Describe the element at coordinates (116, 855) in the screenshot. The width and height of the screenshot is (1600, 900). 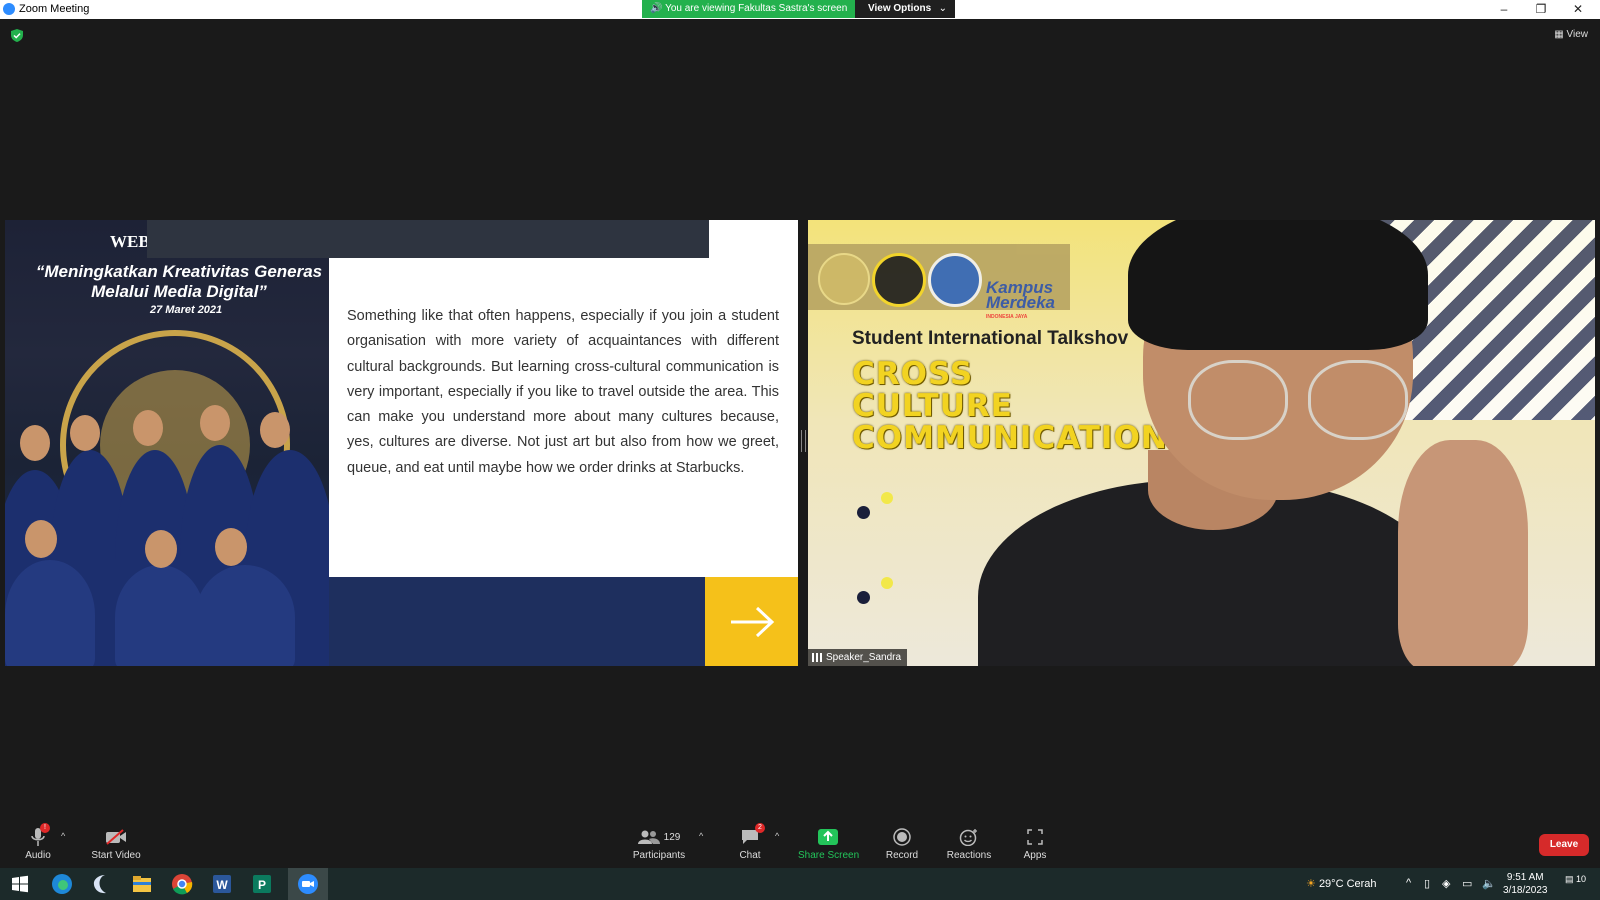
I see `start-video-label: Start Video` at that location.